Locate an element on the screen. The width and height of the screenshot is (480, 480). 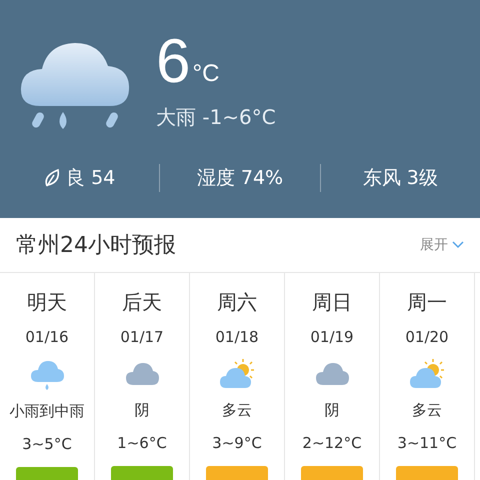
date-label: 01/16 is located at coordinates (47, 337).